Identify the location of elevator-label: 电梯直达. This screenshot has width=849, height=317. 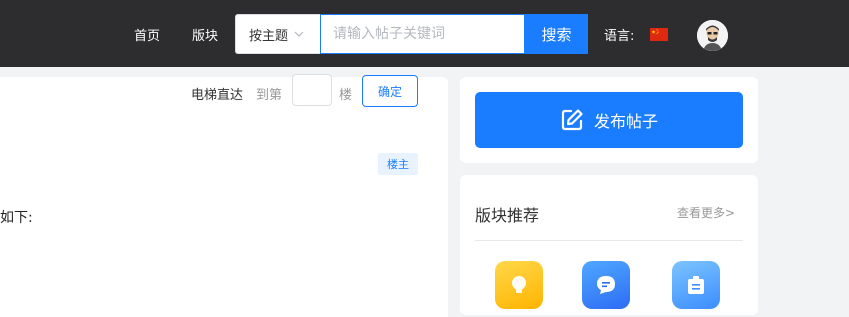
(217, 95).